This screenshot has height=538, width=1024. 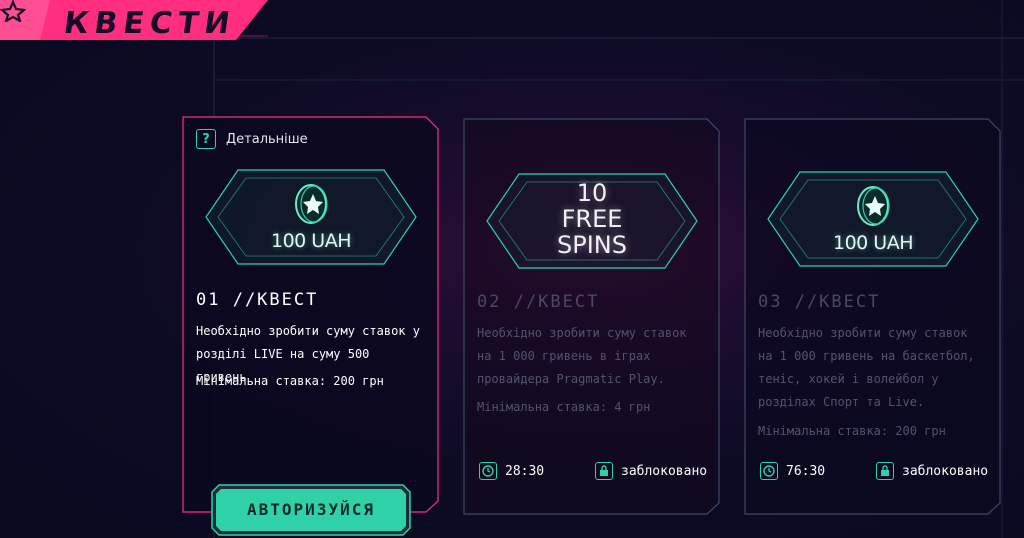 I want to click on timer-value: 28:30, so click(x=525, y=471).